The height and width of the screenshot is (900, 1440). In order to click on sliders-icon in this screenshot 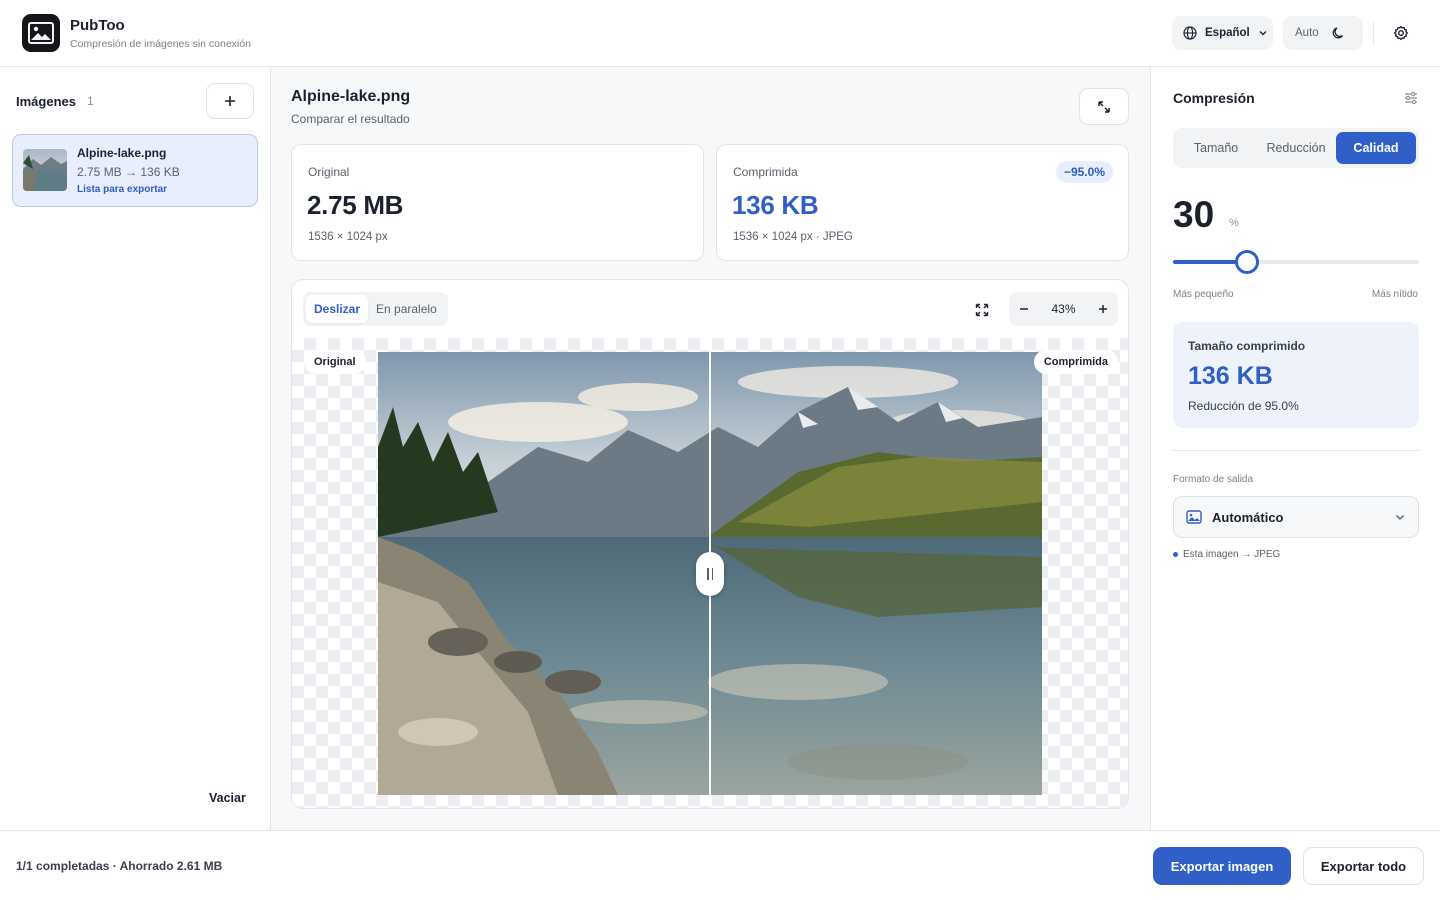, I will do `click(1411, 98)`.